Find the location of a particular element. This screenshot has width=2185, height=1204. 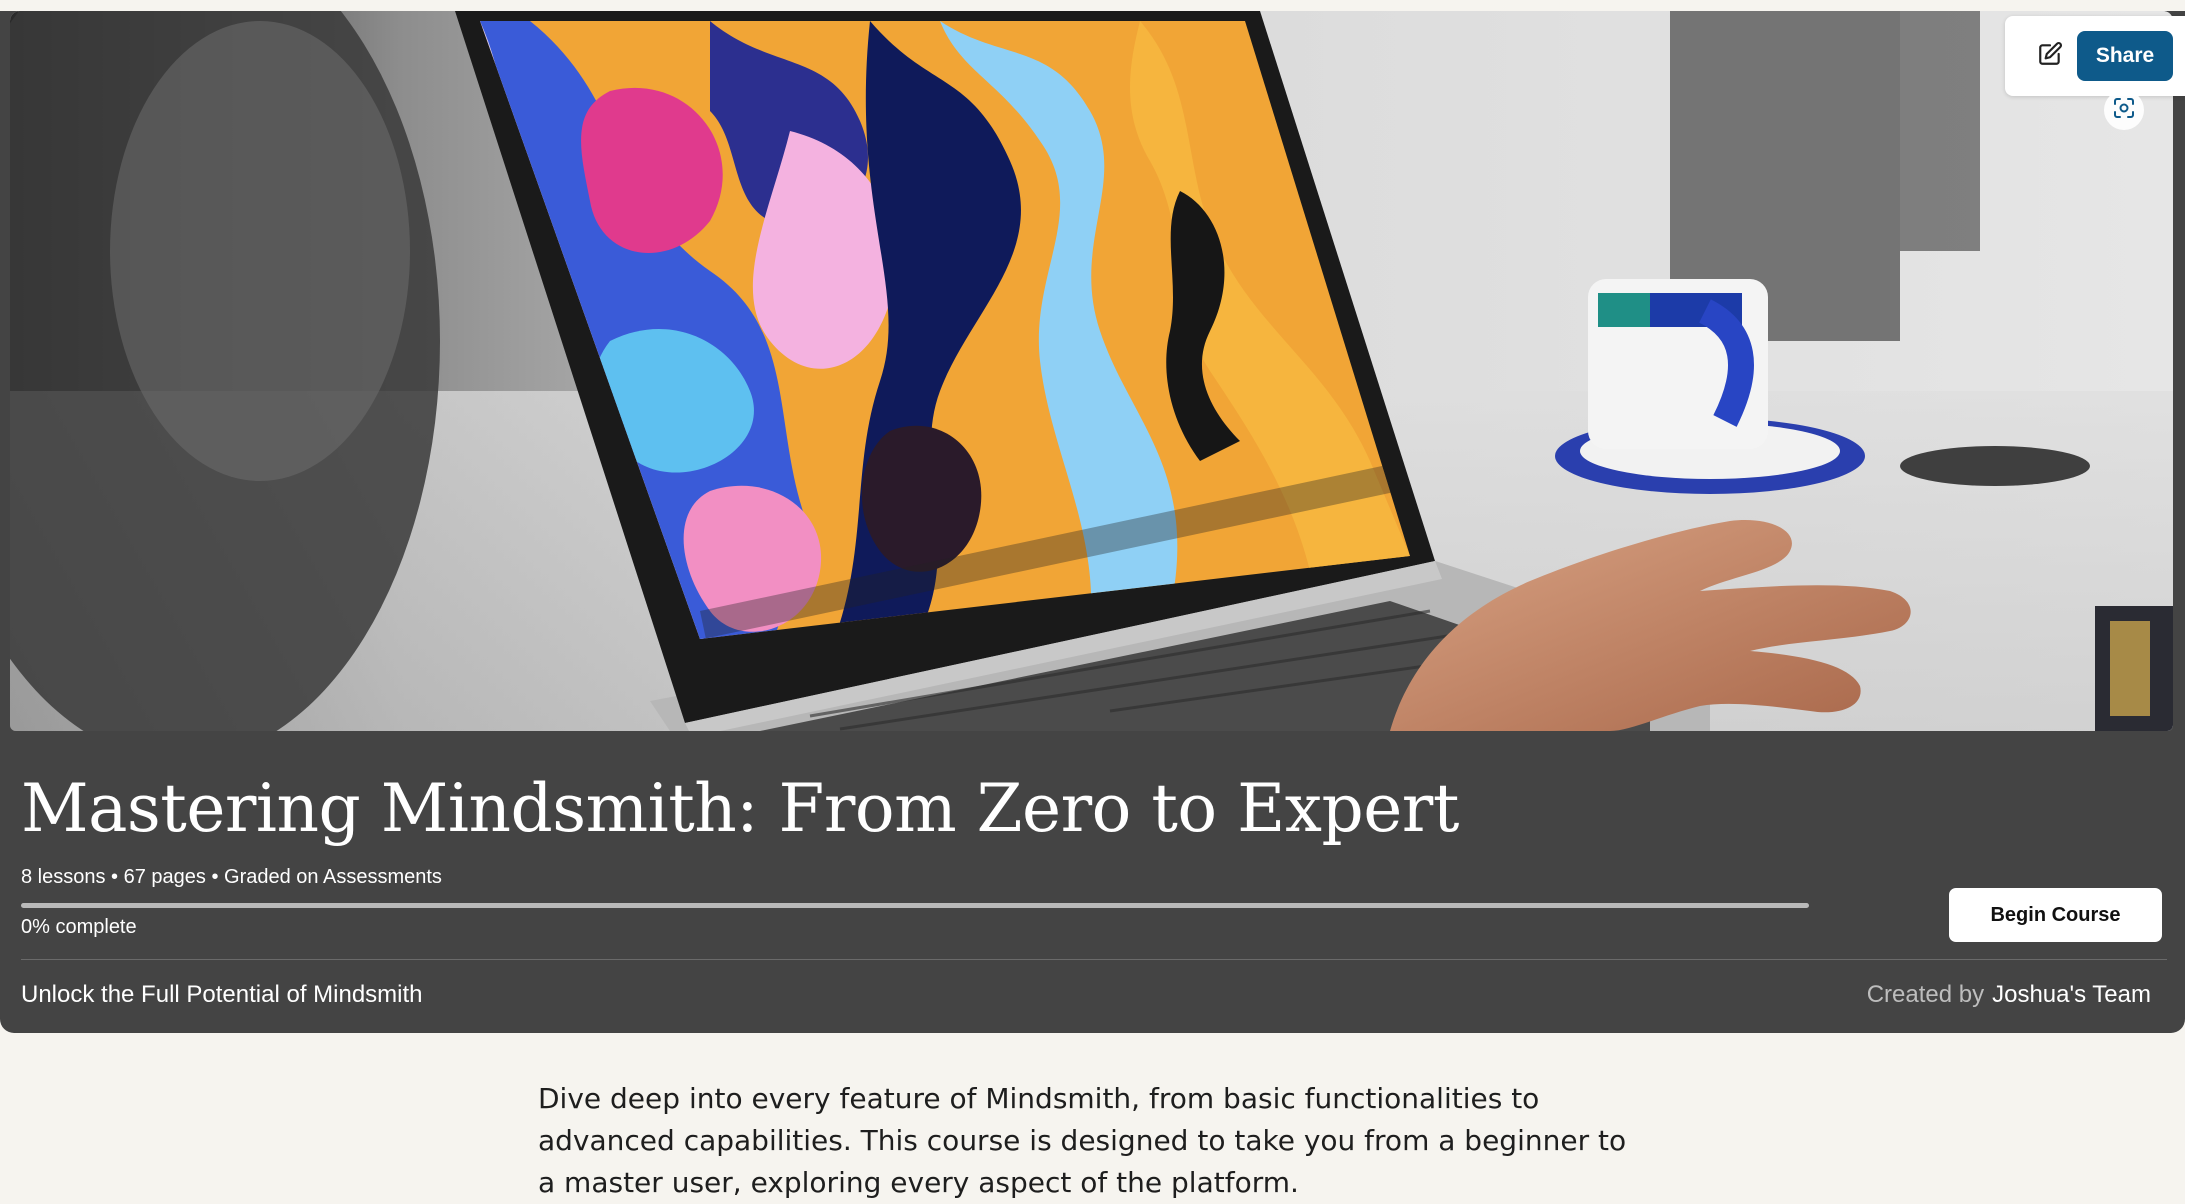

created-by-label: Created by is located at coordinates (1925, 994).